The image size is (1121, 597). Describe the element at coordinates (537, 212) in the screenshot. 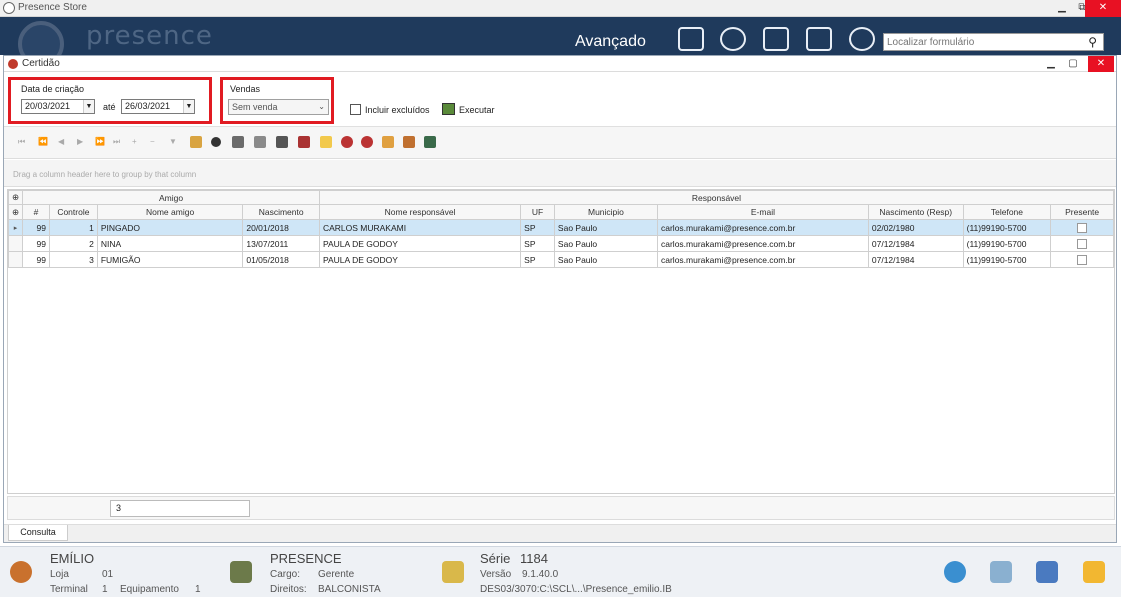

I see `col-uf: UF` at that location.